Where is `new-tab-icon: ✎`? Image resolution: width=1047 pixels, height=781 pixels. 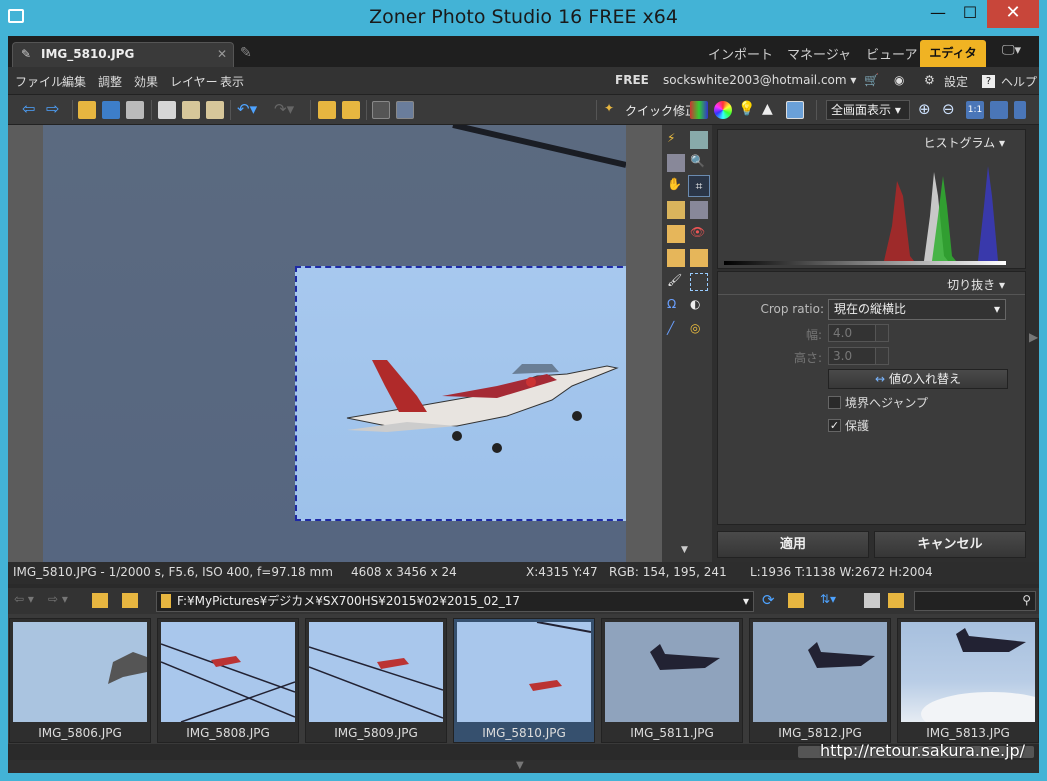 new-tab-icon: ✎ is located at coordinates (246, 53).